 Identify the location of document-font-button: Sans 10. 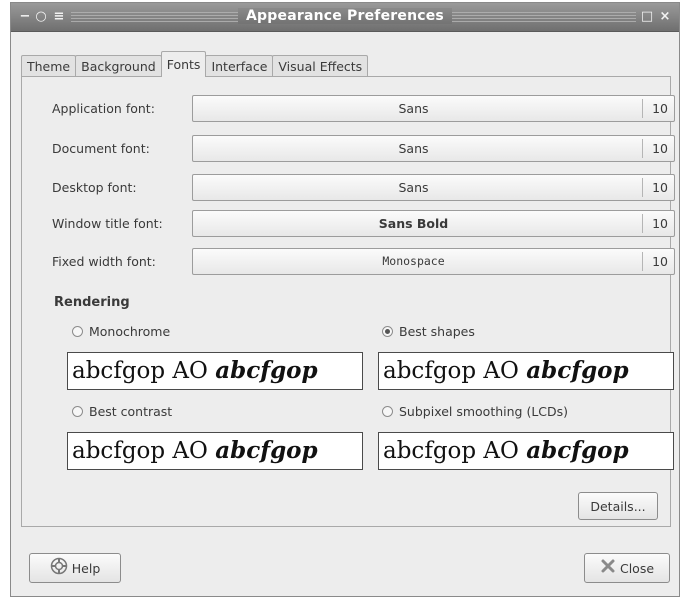
(433, 148).